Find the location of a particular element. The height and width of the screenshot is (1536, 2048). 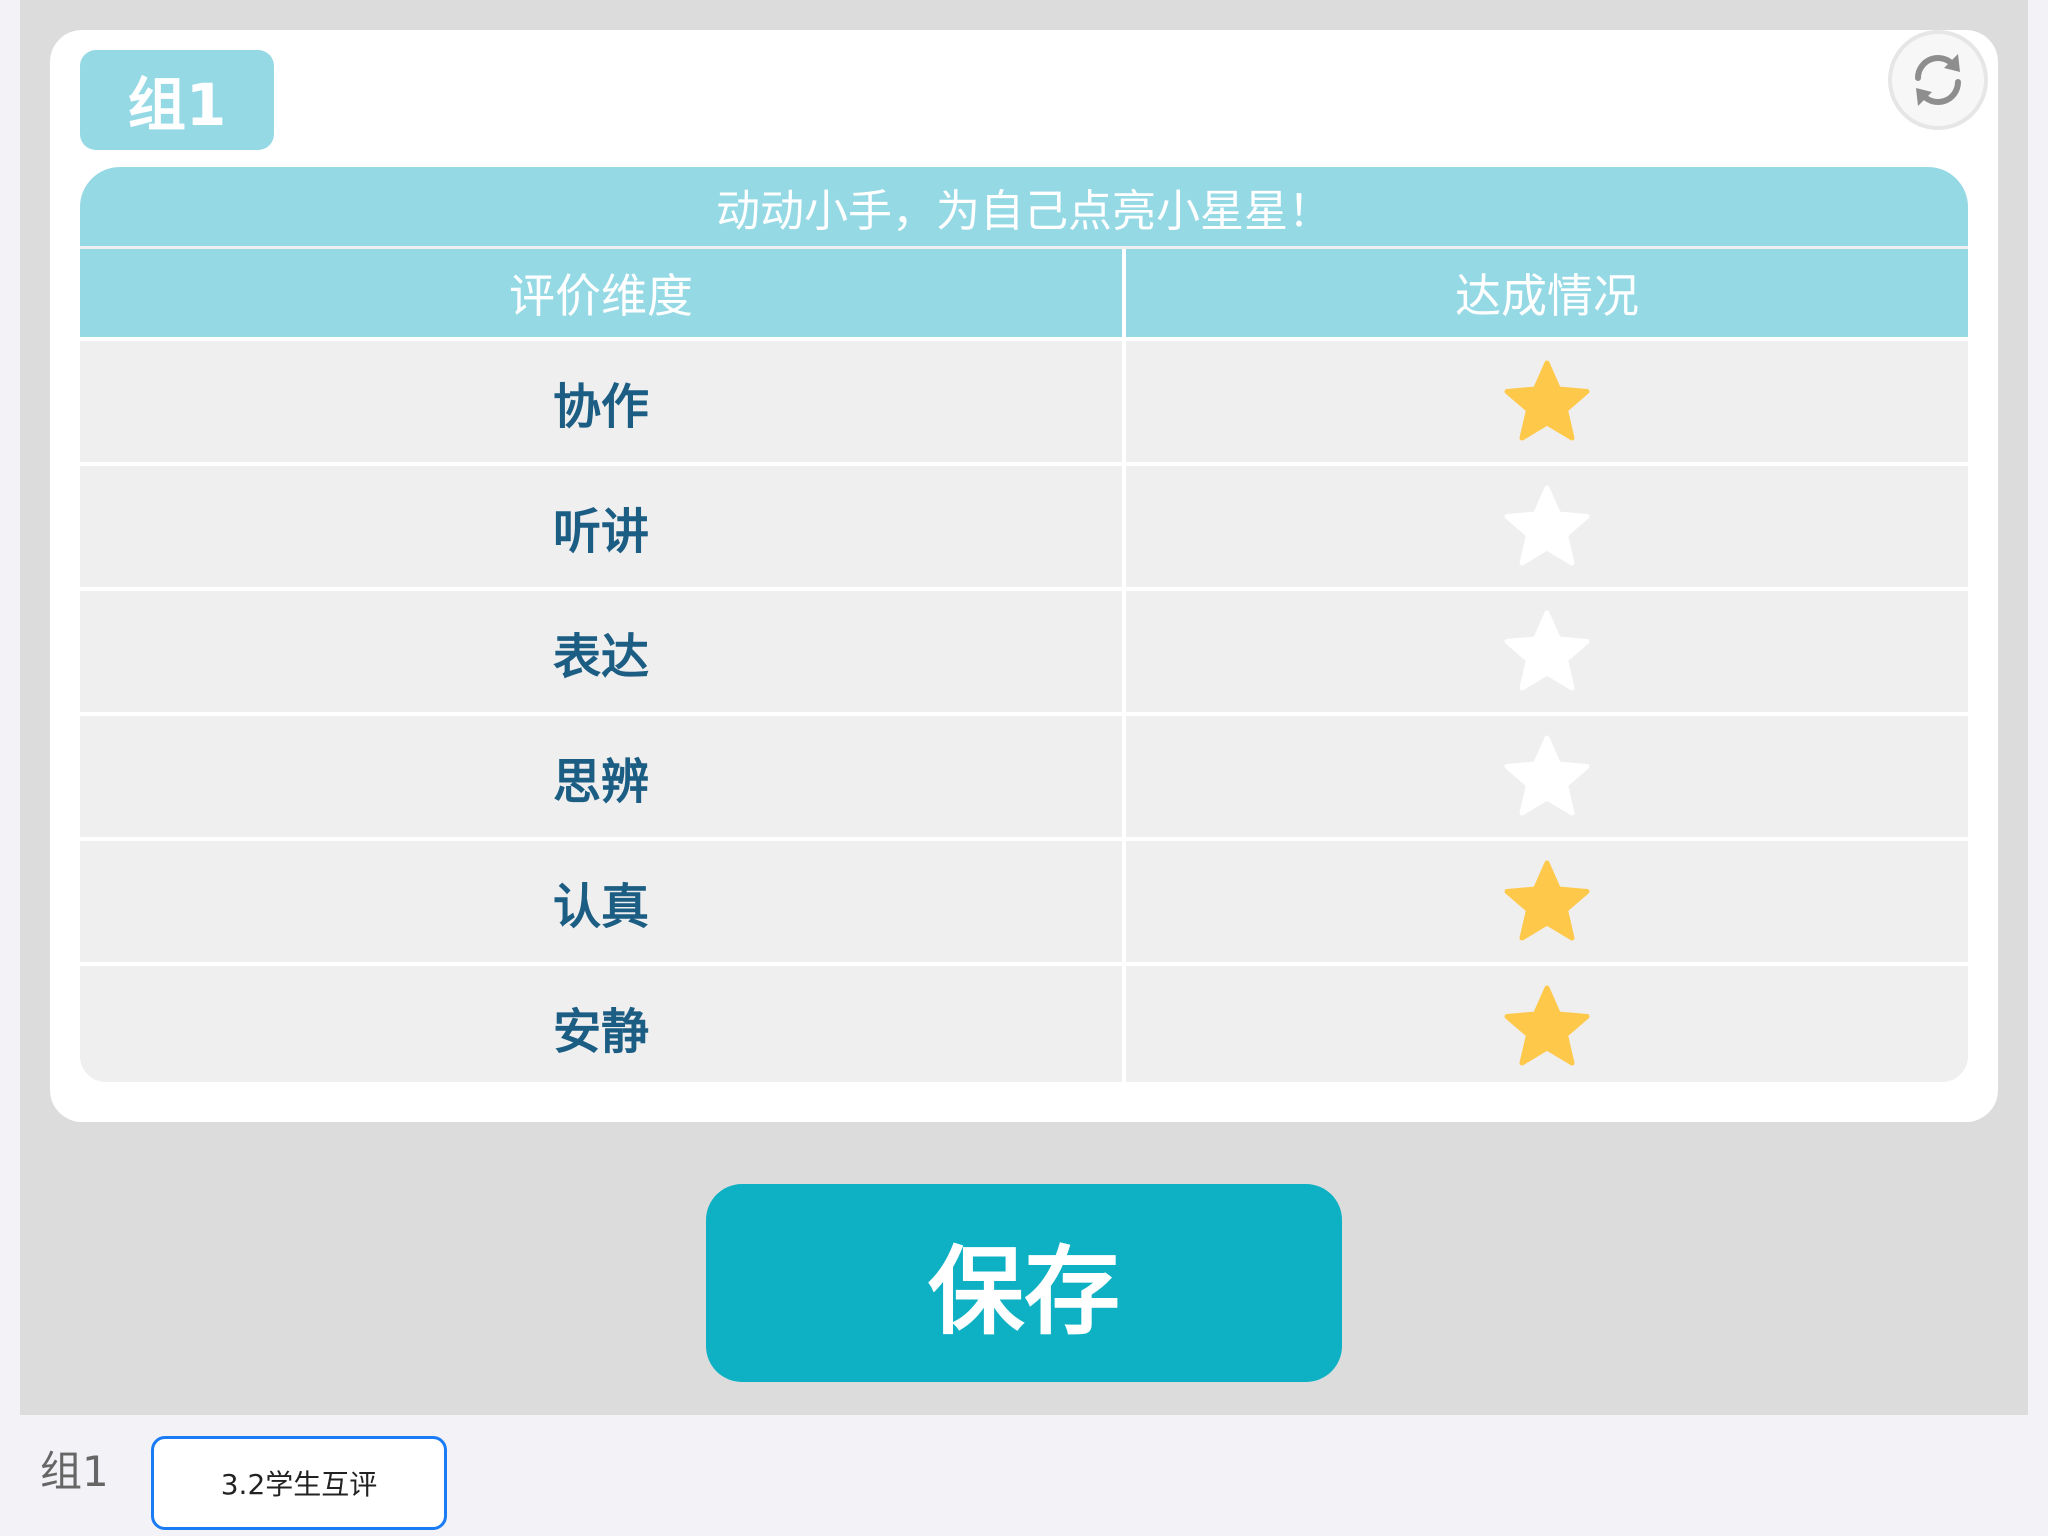

table-header-row: 评价维度 达成情况 is located at coordinates (1024, 293).